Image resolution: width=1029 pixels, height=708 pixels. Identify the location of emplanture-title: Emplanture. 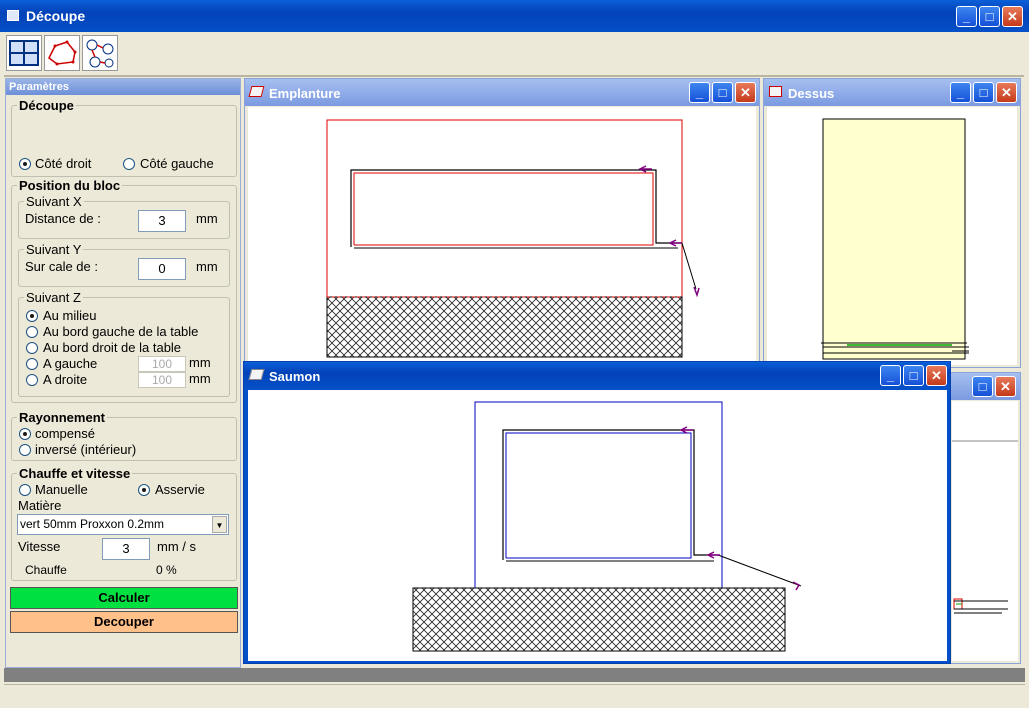
(305, 93).